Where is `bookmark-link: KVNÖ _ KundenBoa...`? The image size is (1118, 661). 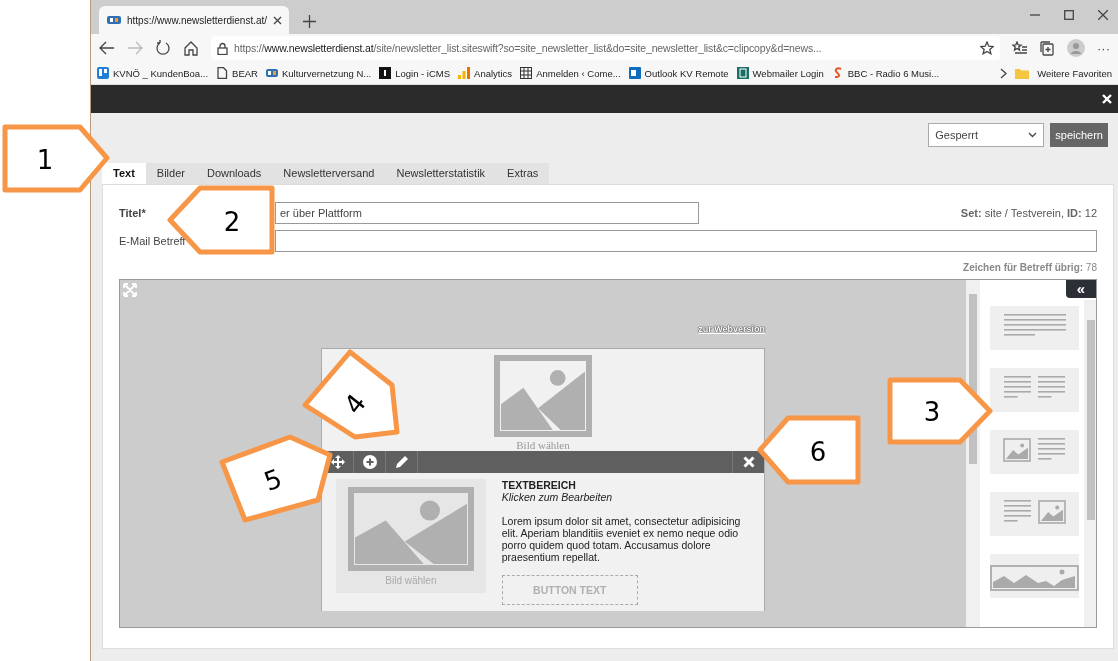
bookmark-link: KVNÖ _ KundenBoa... is located at coordinates (161, 73).